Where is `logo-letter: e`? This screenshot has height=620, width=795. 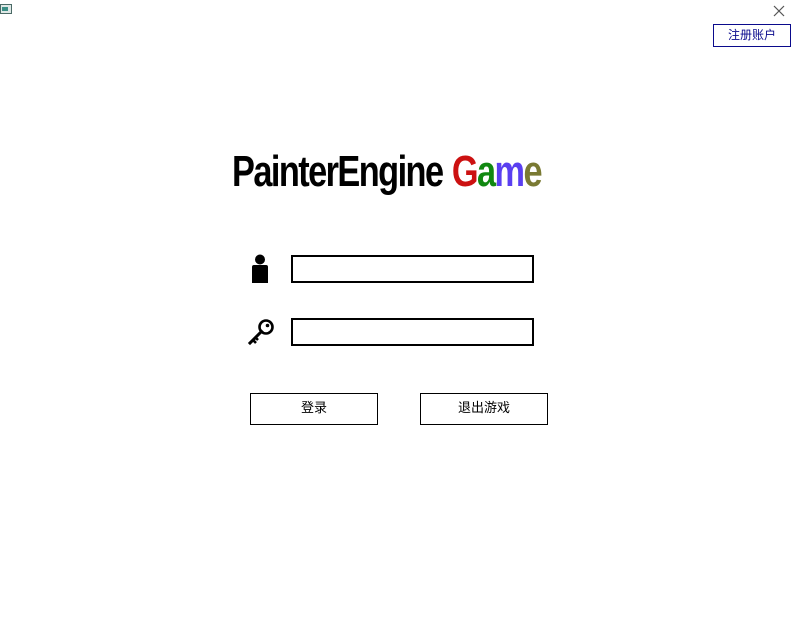 logo-letter: e is located at coordinates (532, 171).